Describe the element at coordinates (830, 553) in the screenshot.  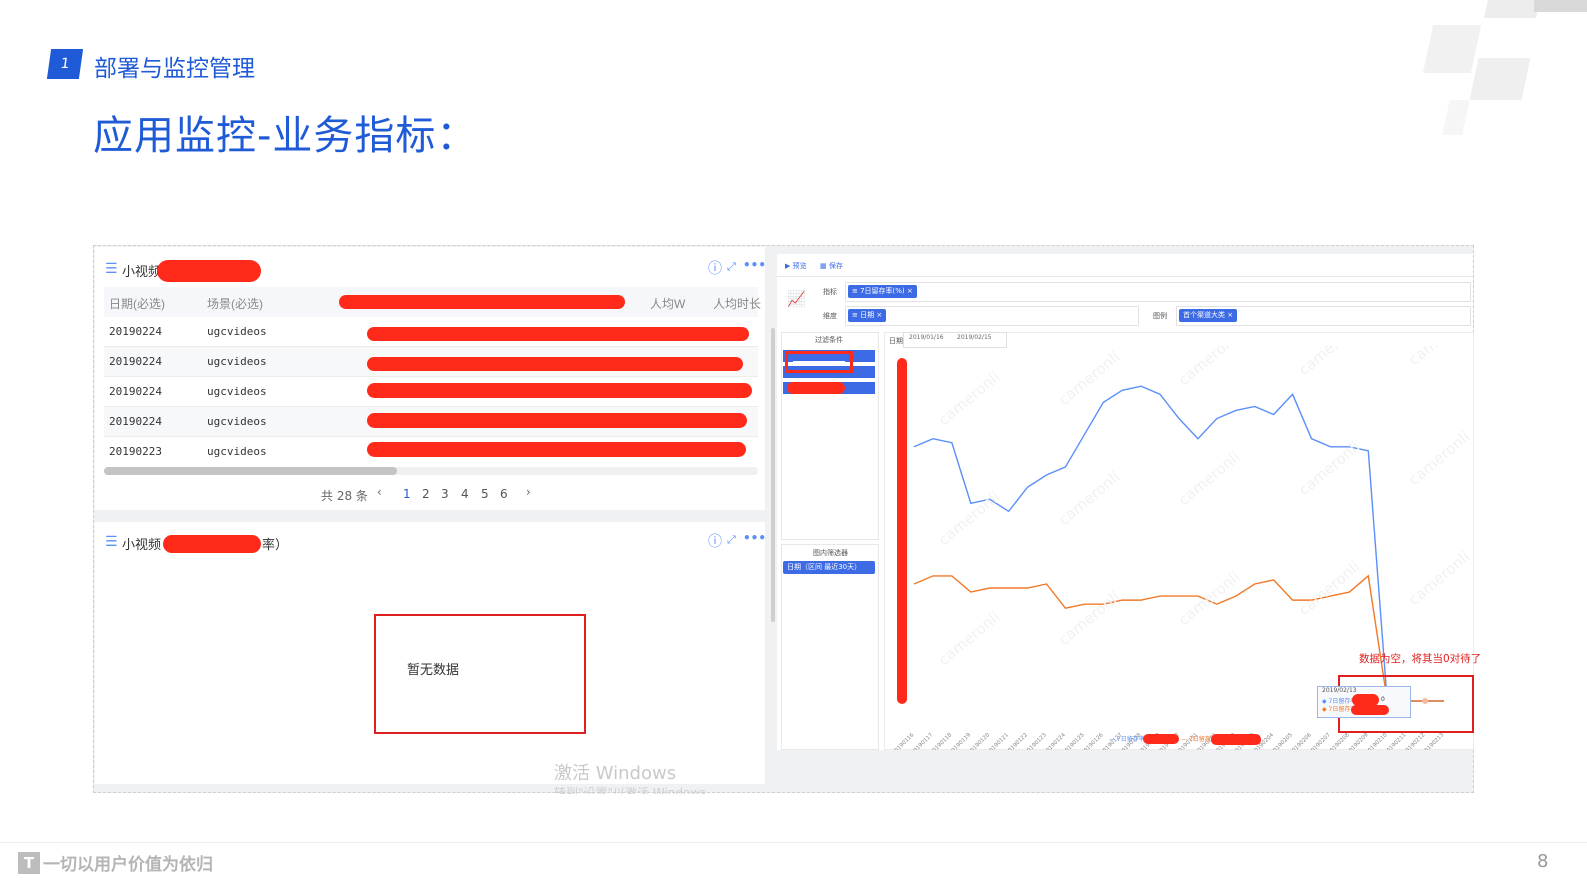
I see `inner-filter-title: 图内筛选器` at that location.